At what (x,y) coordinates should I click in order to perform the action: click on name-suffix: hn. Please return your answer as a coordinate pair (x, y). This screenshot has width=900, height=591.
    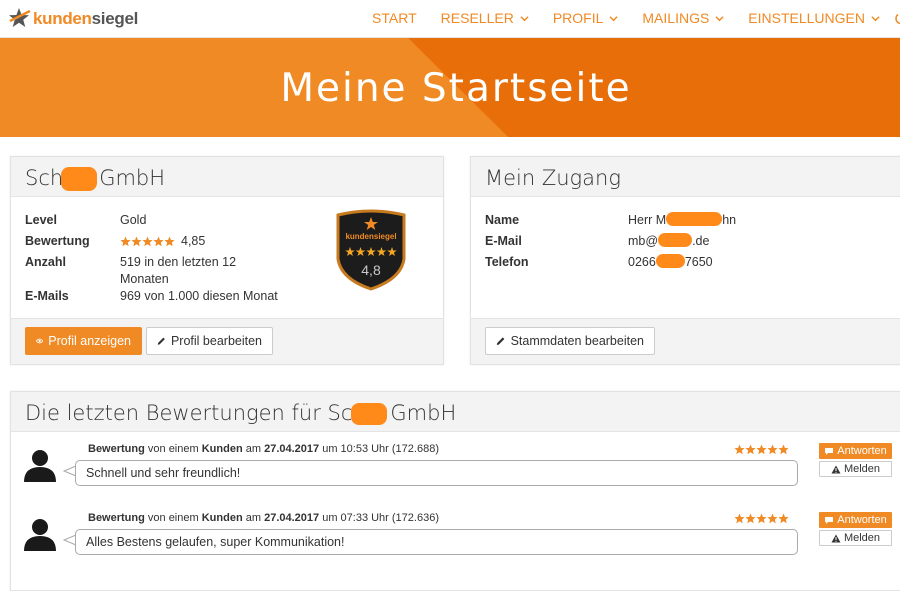
    Looking at the image, I should click on (729, 220).